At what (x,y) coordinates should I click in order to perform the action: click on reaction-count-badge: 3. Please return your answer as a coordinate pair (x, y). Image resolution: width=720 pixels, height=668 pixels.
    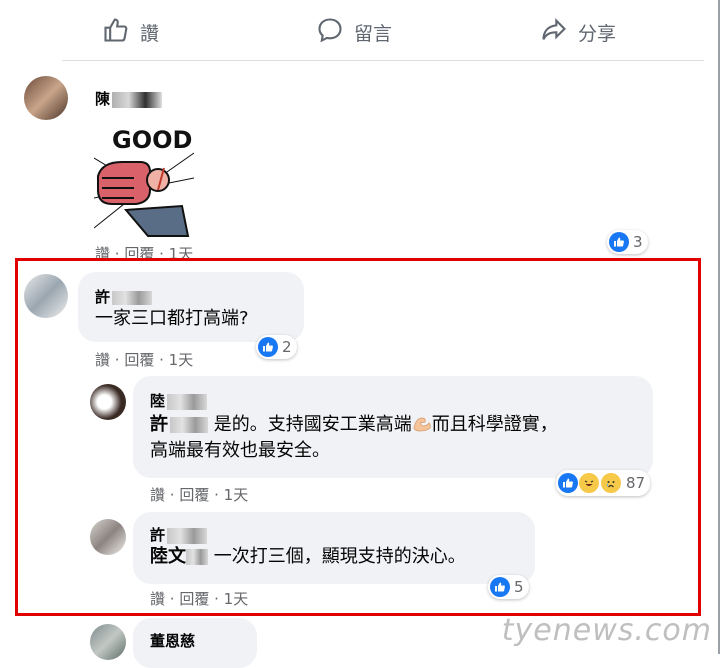
    Looking at the image, I should click on (627, 242).